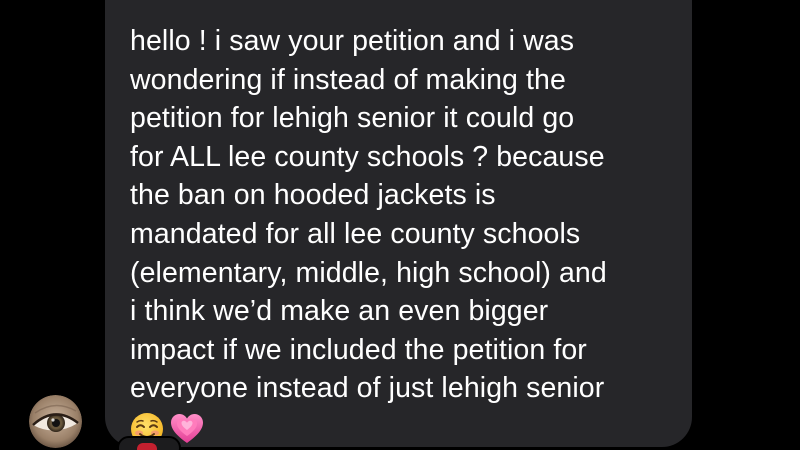 The height and width of the screenshot is (450, 800). I want to click on message-line: hello ! i saw your petition and i was, so click(352, 41).